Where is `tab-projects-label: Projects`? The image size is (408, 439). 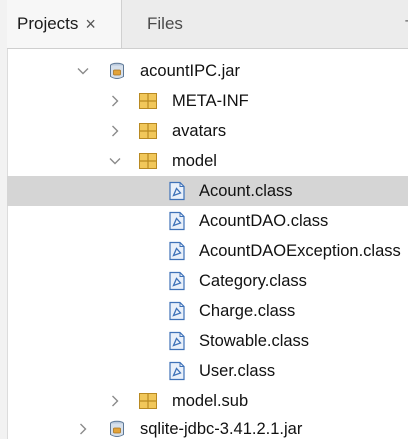
tab-projects-label: Projects is located at coordinates (48, 23).